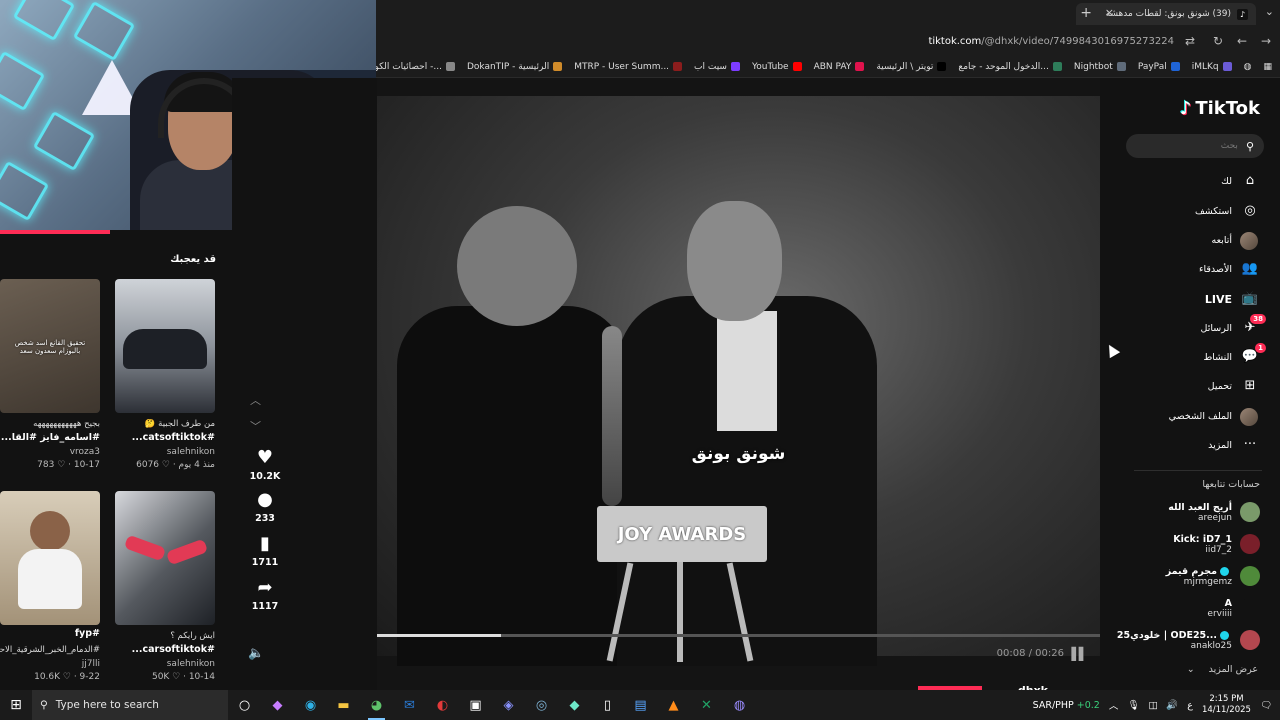  I want to click on sidebar-nav-item: 👥 الأصدقاء, so click(1190, 269).